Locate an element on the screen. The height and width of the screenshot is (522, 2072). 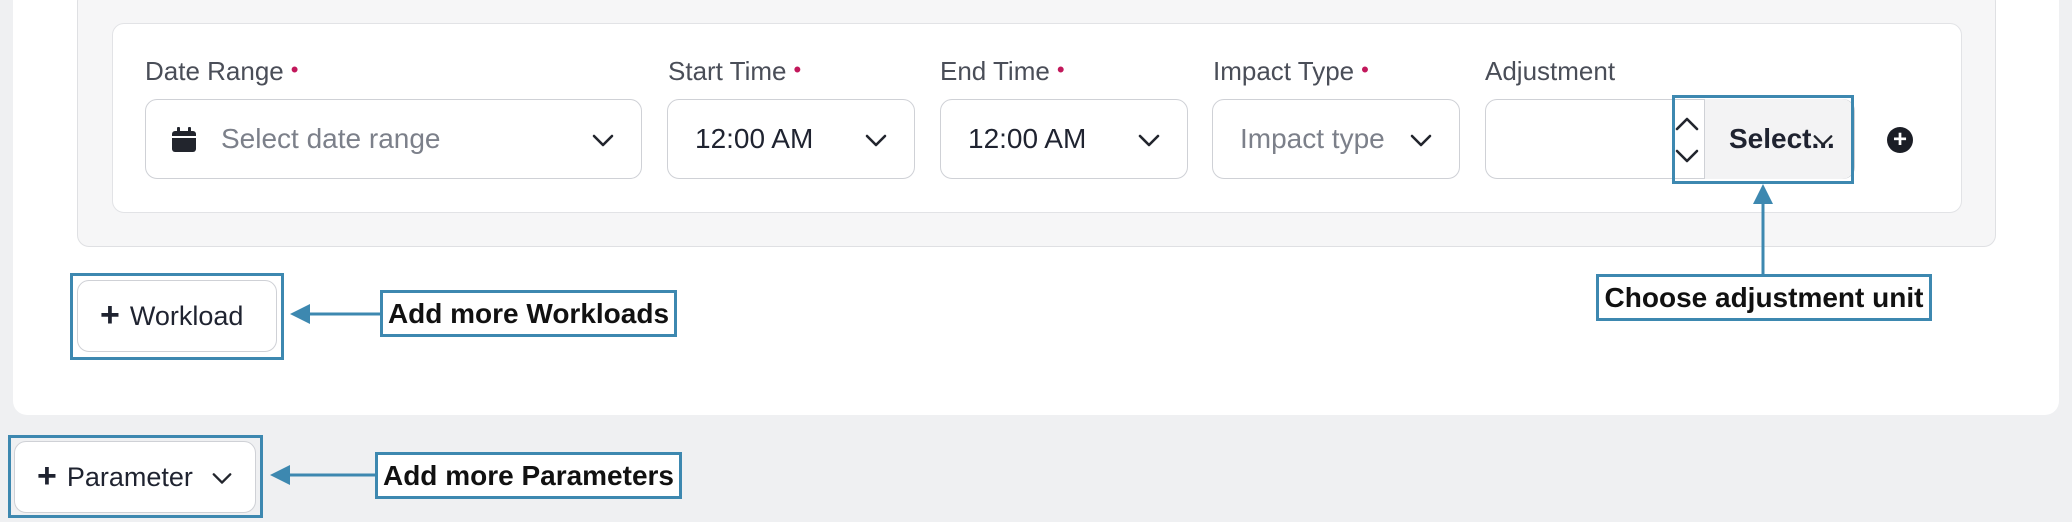
impact-type-select: Impact type is located at coordinates (1336, 139).